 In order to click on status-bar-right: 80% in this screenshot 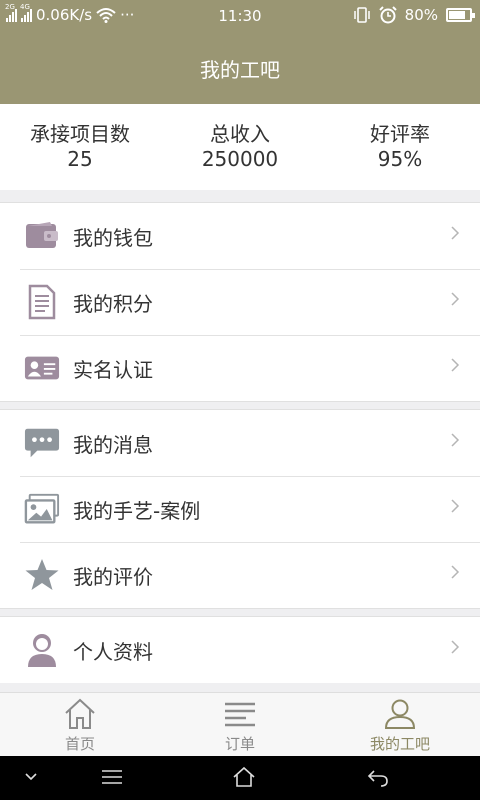, I will do `click(414, 15)`.